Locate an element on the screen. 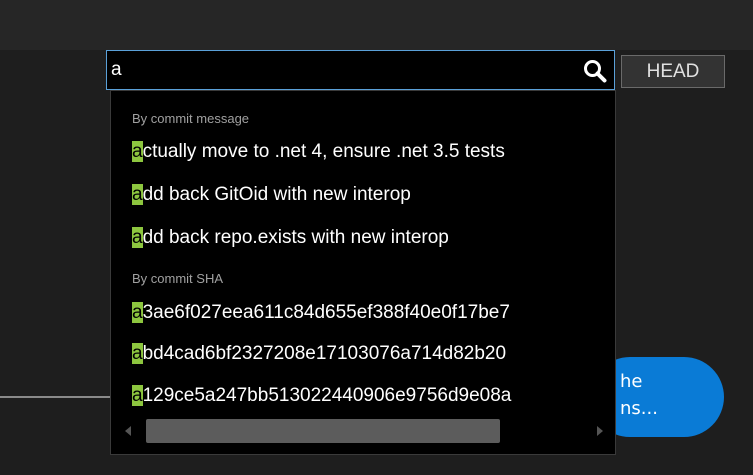 This screenshot has height=475, width=753. commit-search-box is located at coordinates (360, 70).